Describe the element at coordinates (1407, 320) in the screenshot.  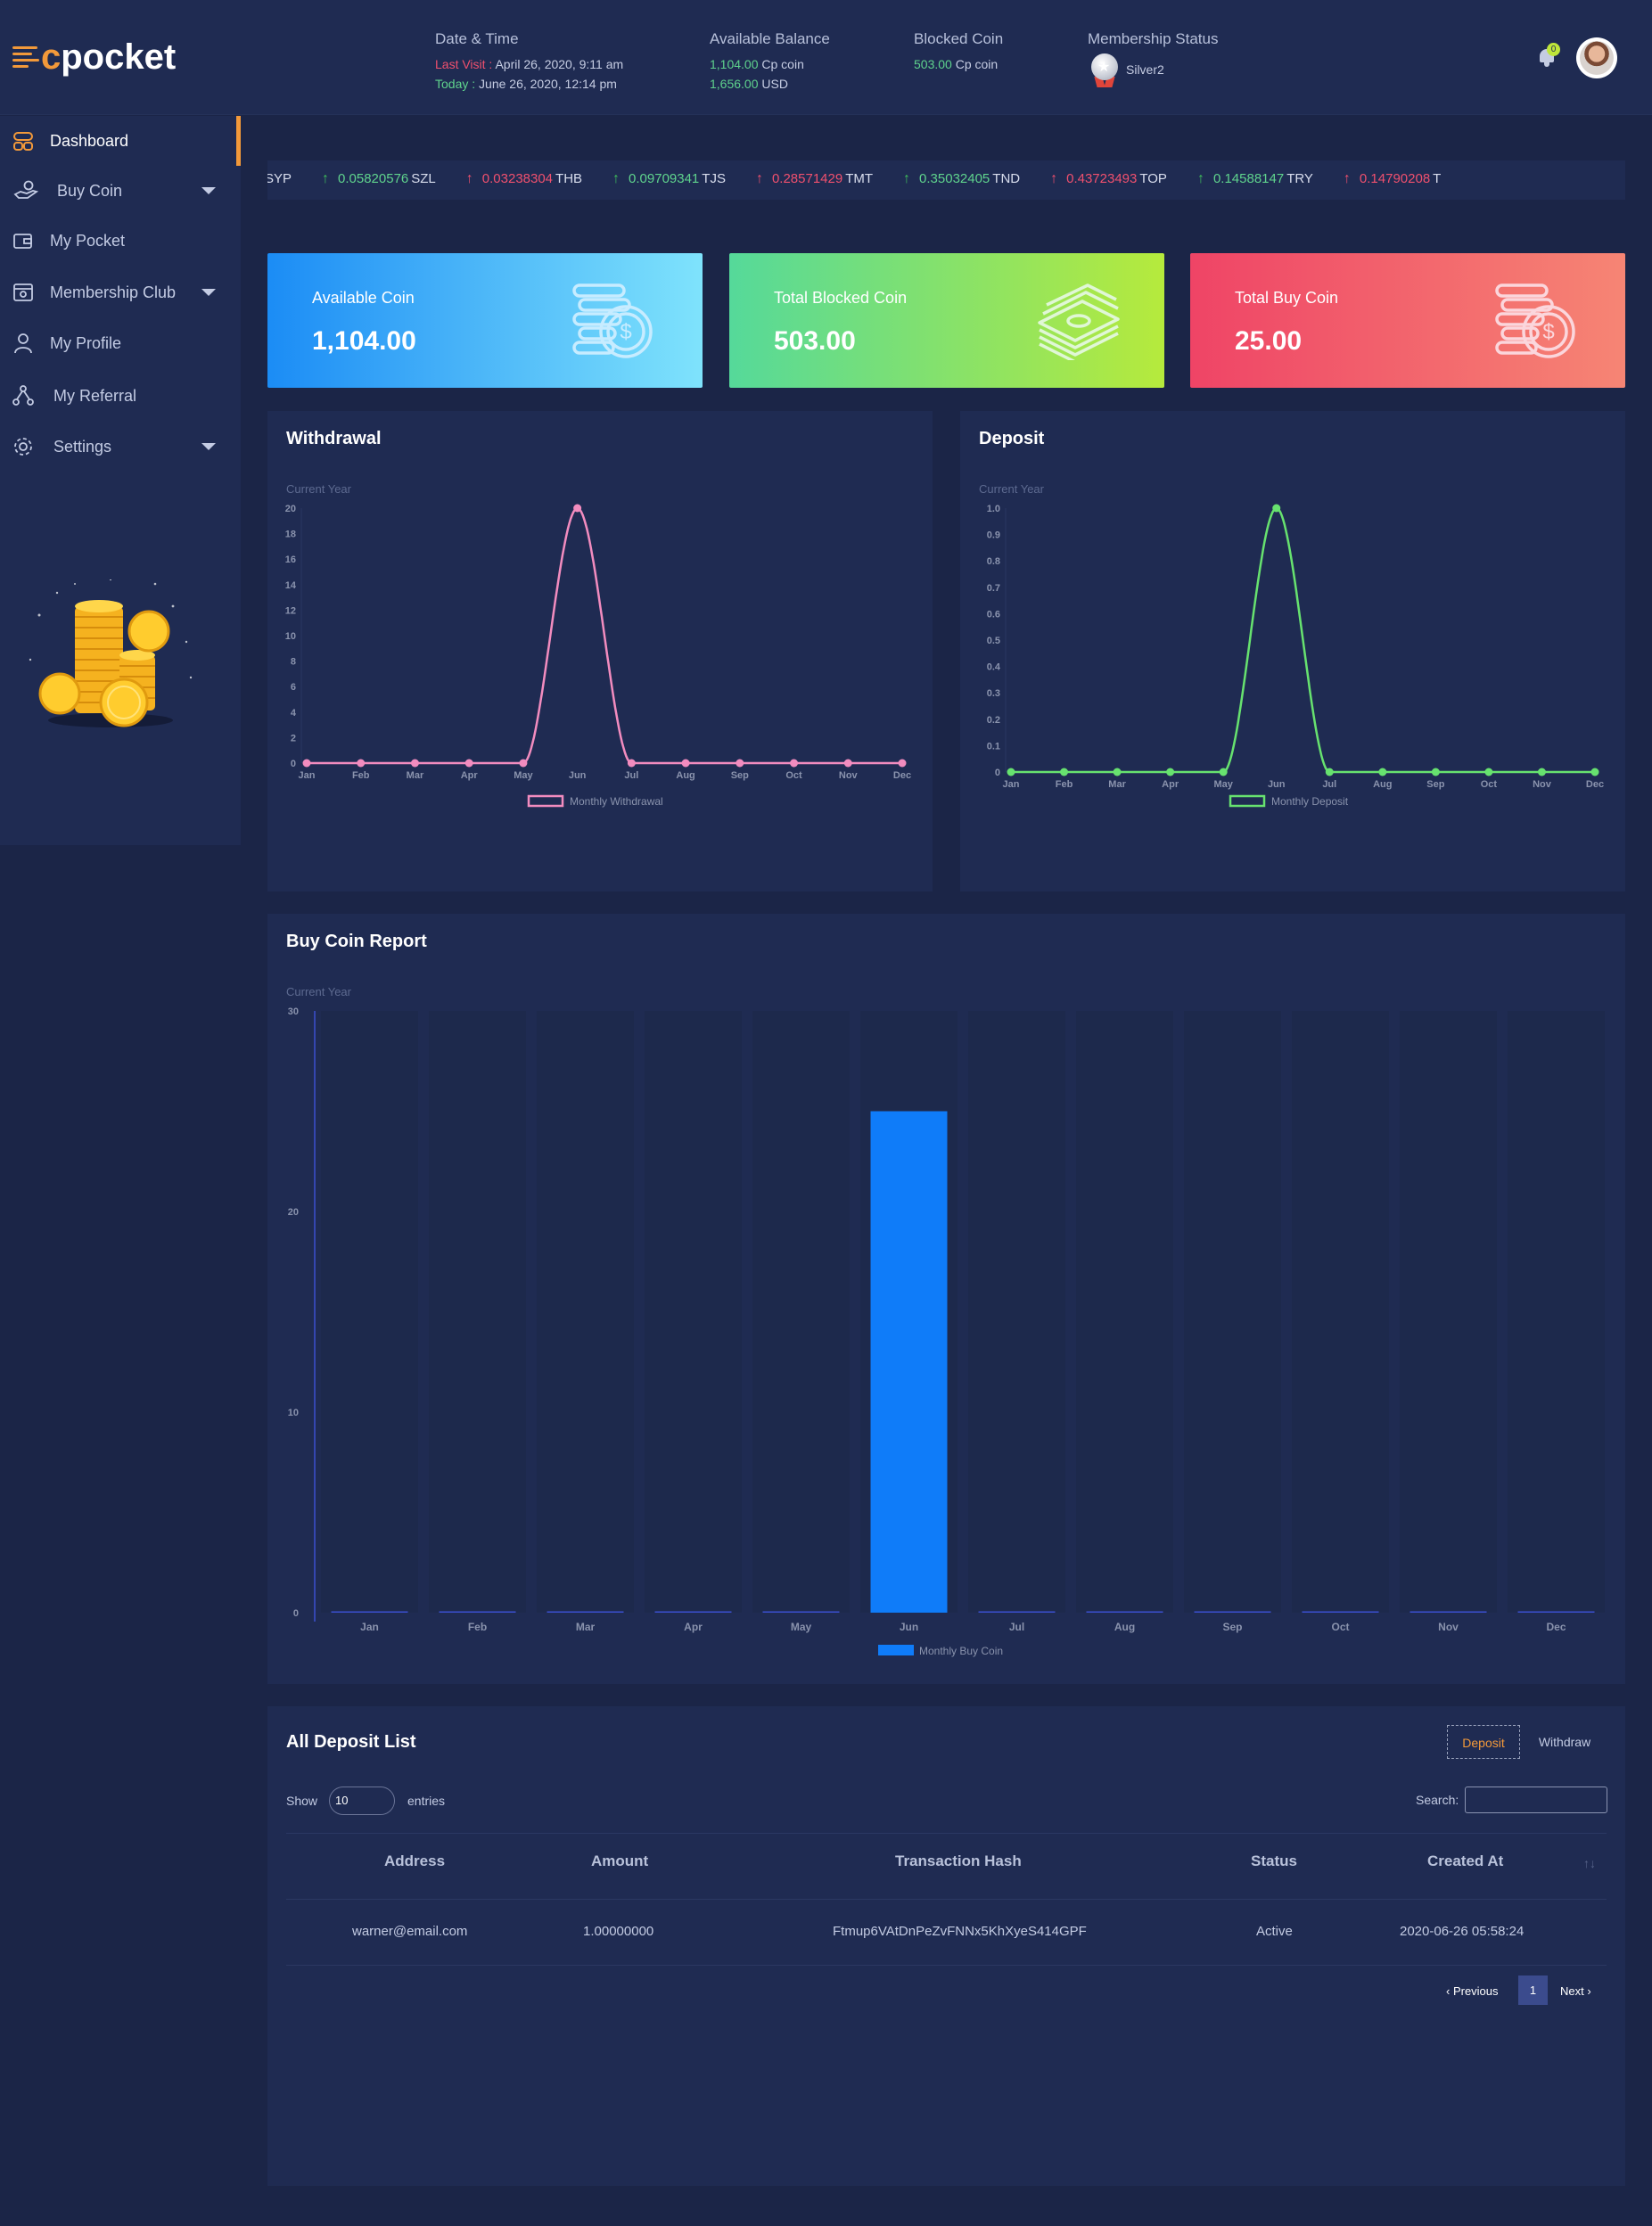
I see `card-total-buy-coin: Total Buy Coin 25.00 $` at that location.